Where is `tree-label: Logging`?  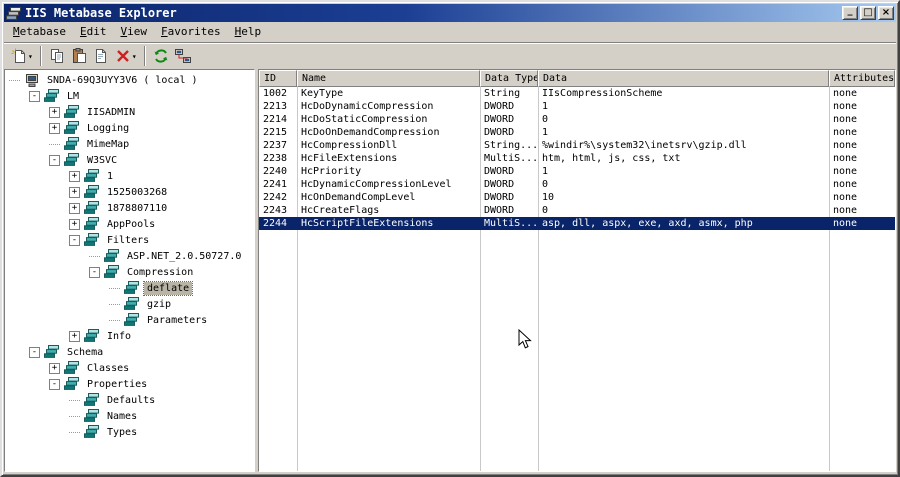 tree-label: Logging is located at coordinates (108, 128).